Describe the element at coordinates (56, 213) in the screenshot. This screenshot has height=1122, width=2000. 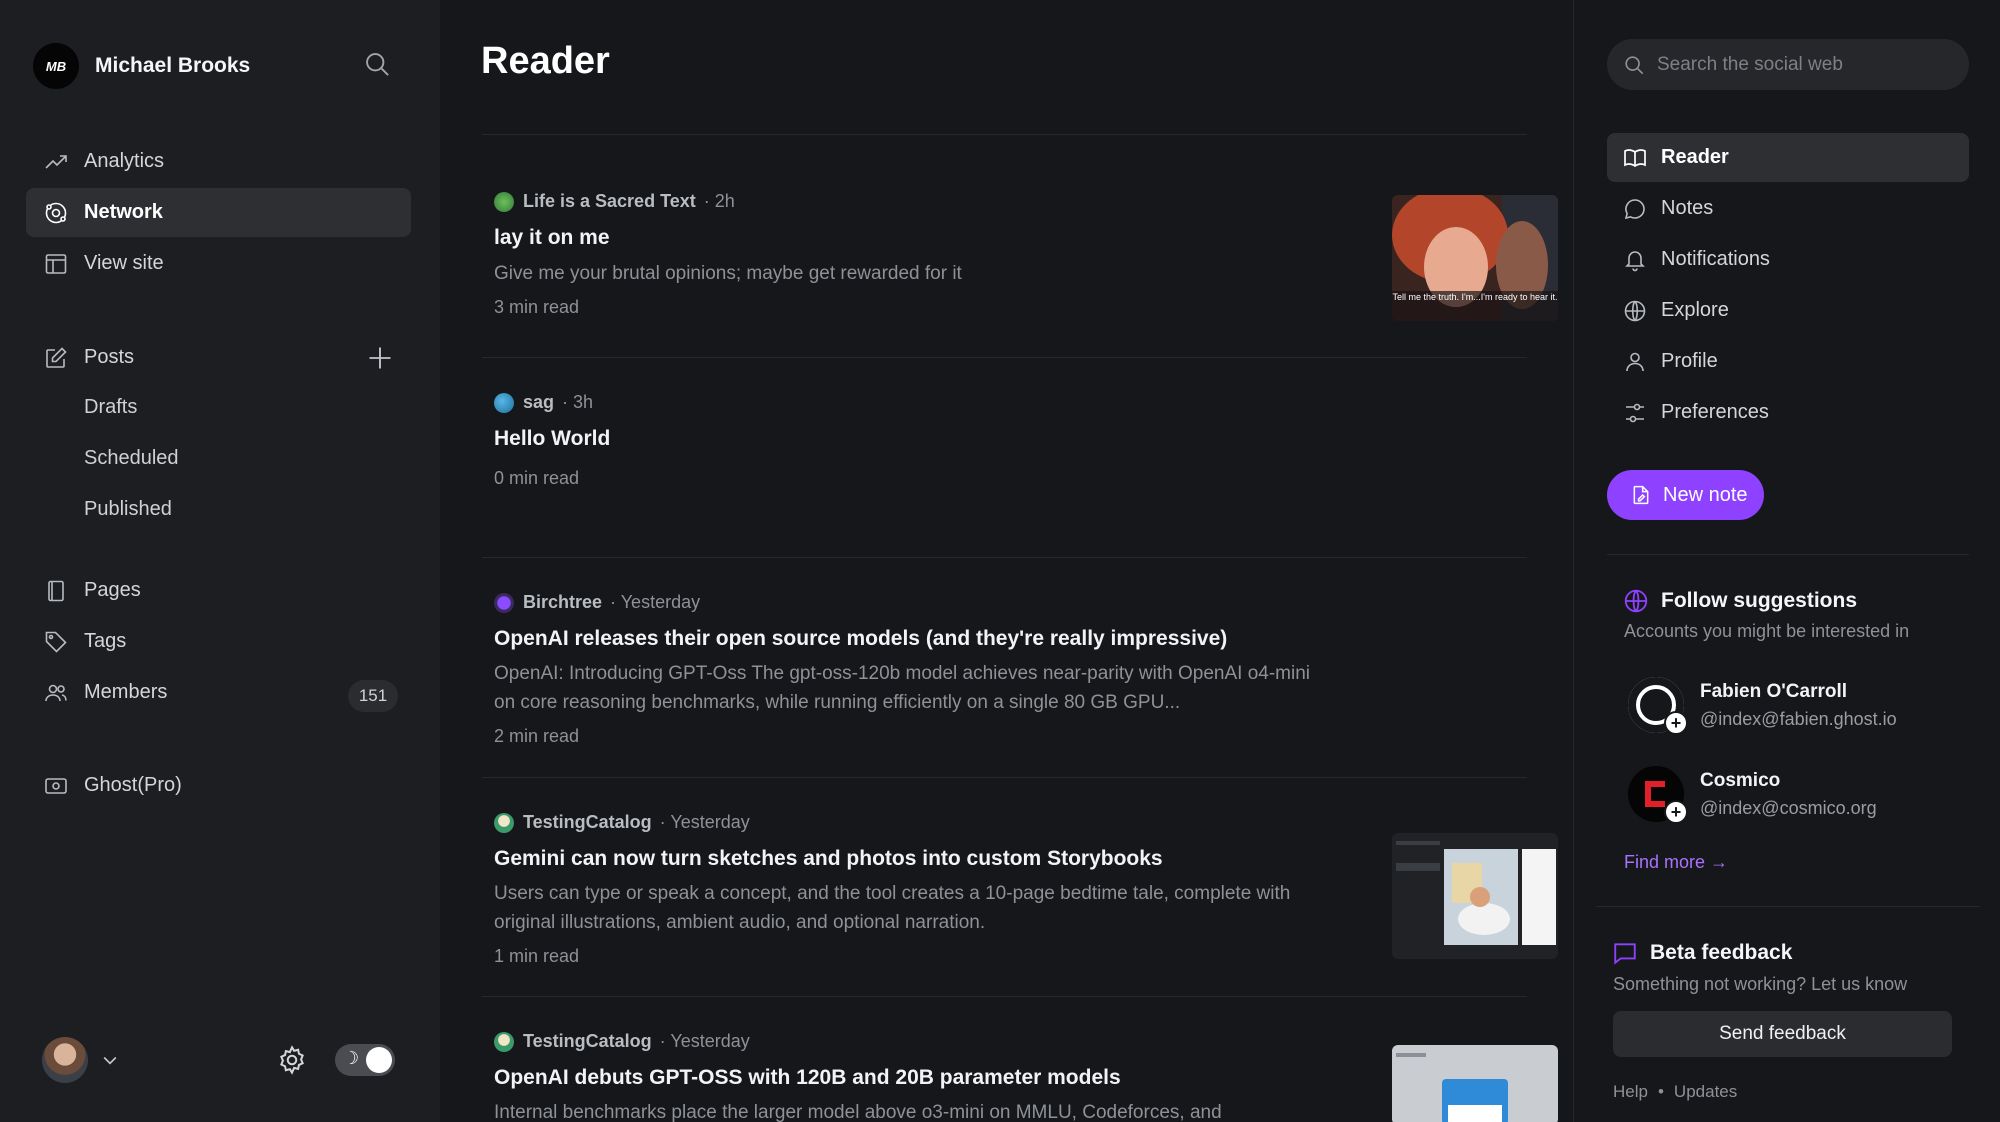
I see `network-icon` at that location.